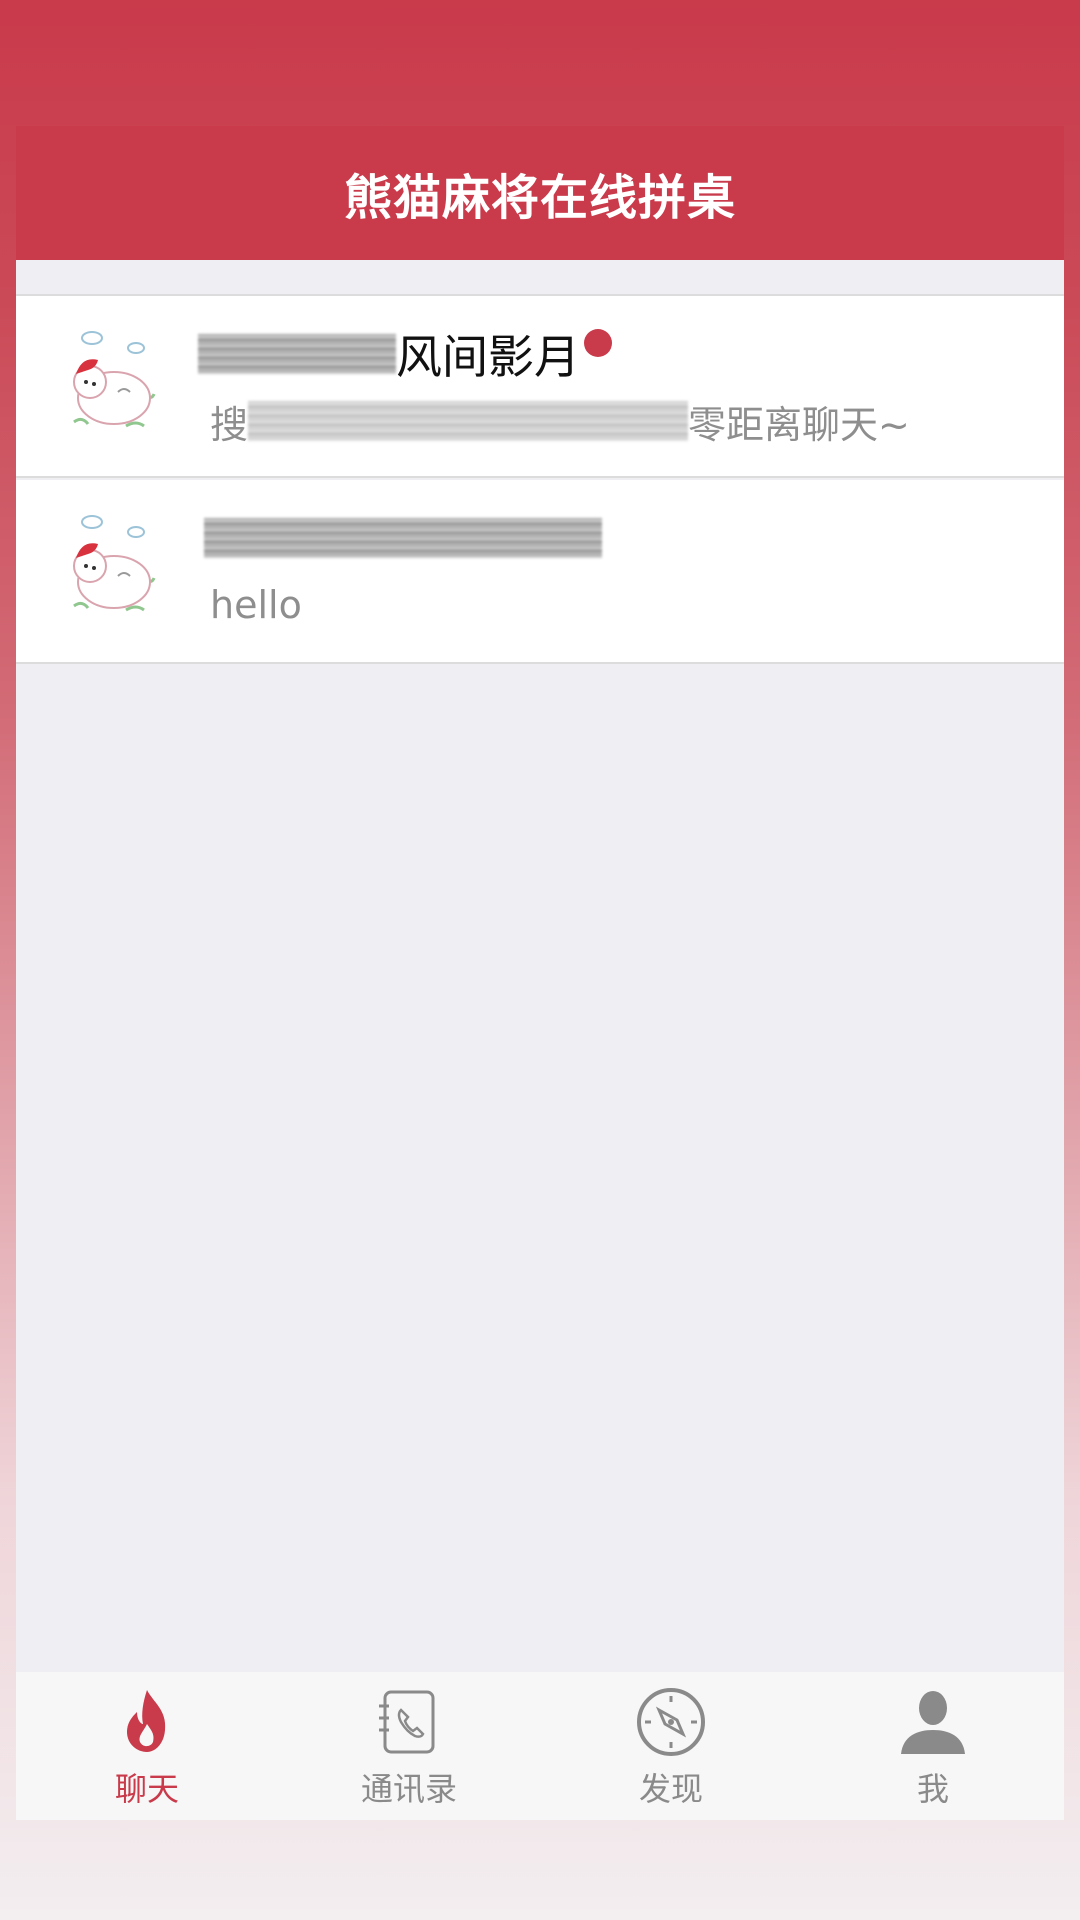 This screenshot has width=1080, height=1920. What do you see at coordinates (468, 421) in the screenshot?
I see `redacted-preview-block` at bounding box center [468, 421].